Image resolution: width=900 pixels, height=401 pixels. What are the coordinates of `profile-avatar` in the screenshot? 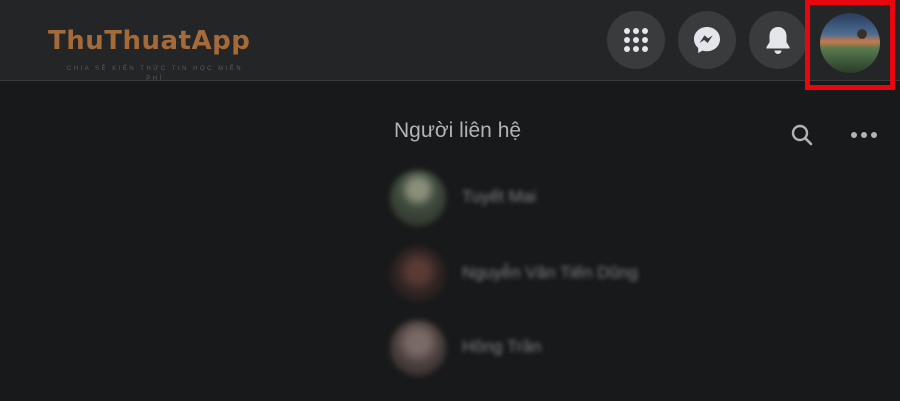 It's located at (850, 43).